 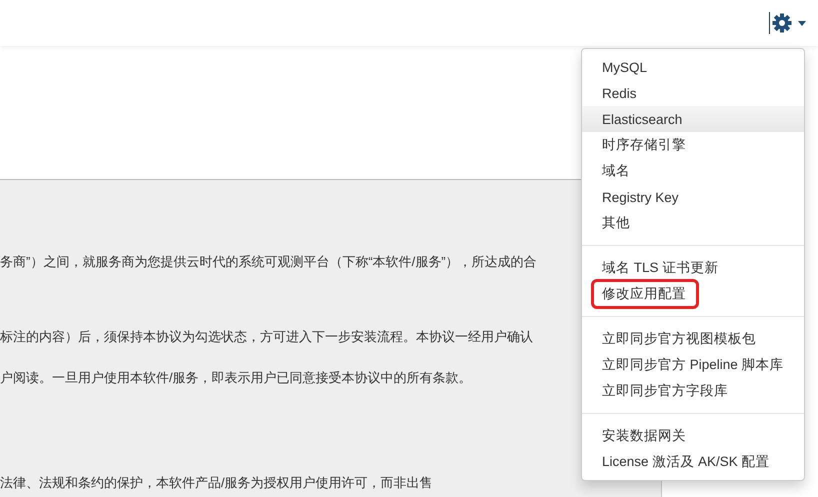 I want to click on menu-item: 安装数据网关, so click(x=693, y=436).